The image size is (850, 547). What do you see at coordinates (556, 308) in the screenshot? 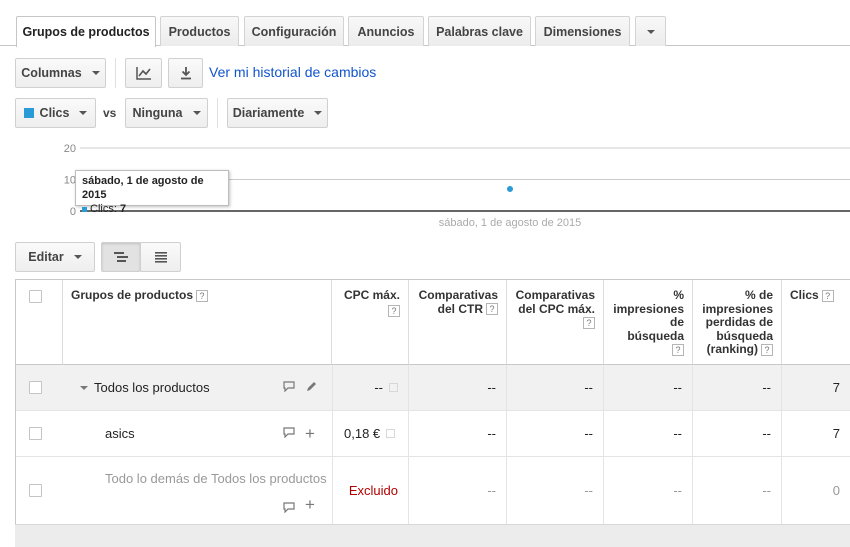
I see `header-label: del CPC máx.` at bounding box center [556, 308].